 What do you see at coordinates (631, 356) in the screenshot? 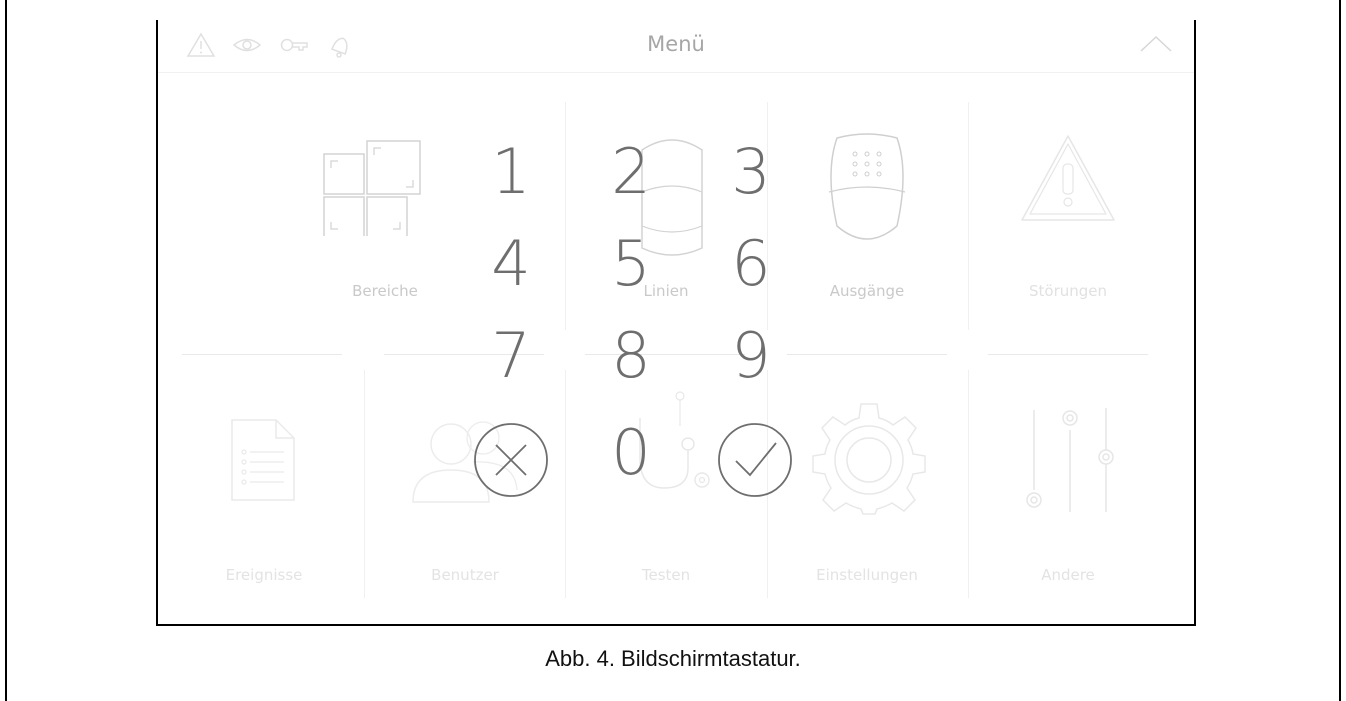
I see `keypad-key-8: 8` at bounding box center [631, 356].